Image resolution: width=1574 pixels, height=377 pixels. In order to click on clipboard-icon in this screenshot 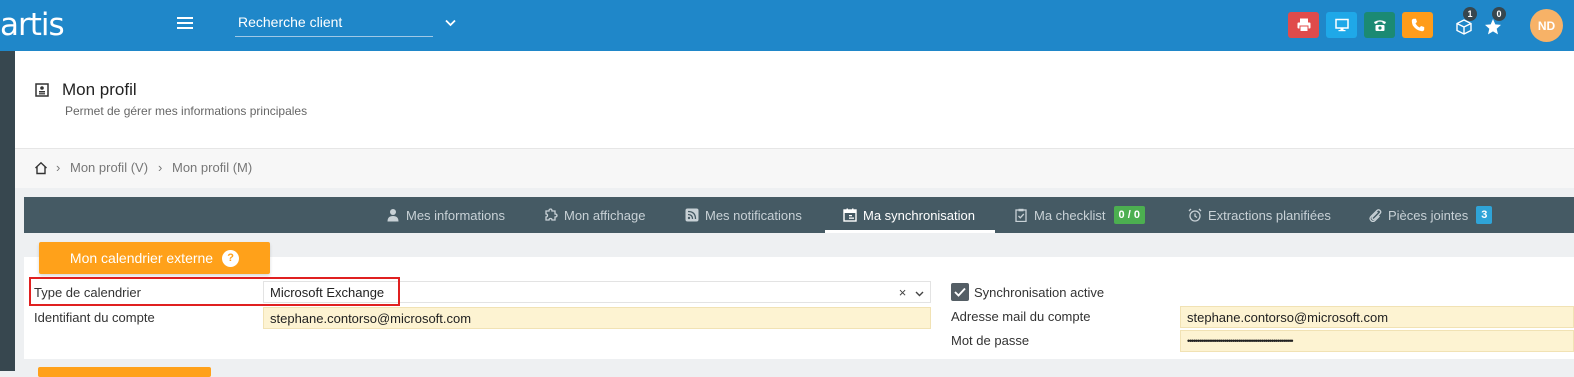, I will do `click(1021, 215)`.